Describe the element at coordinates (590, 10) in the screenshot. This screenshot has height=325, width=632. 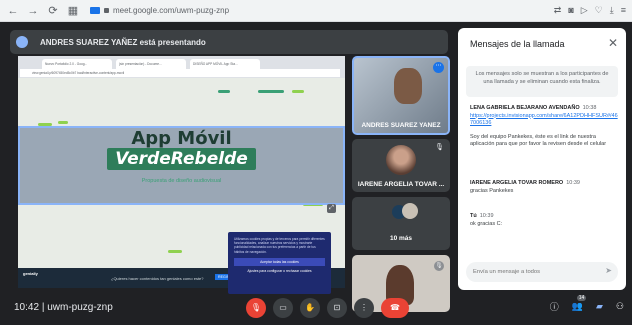
I see `browser-actions: ⇄ ◙ ▷ ♡ ⤓ ≡` at that location.